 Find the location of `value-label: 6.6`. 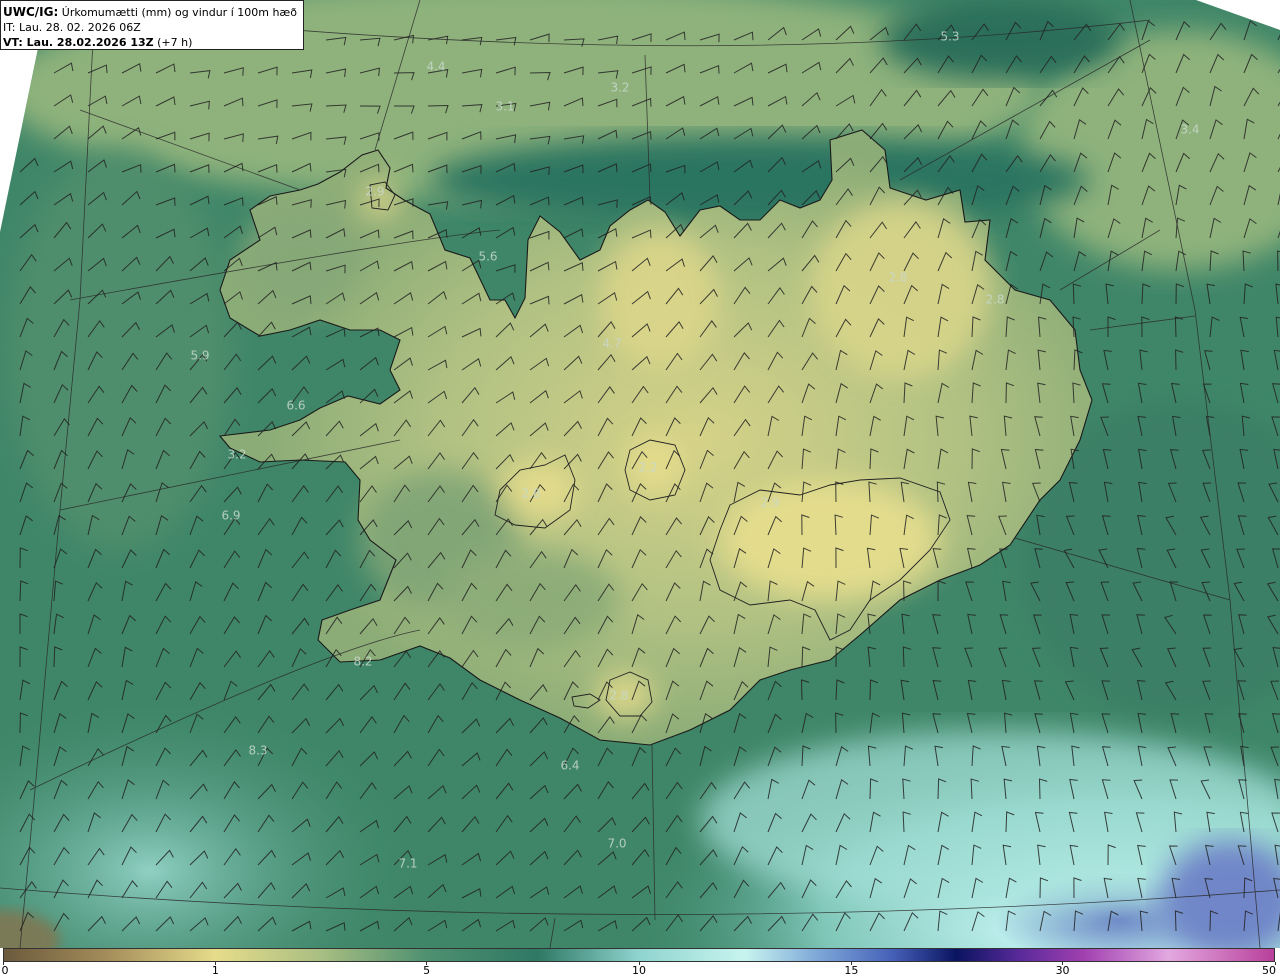

value-label: 6.6 is located at coordinates (295, 406).